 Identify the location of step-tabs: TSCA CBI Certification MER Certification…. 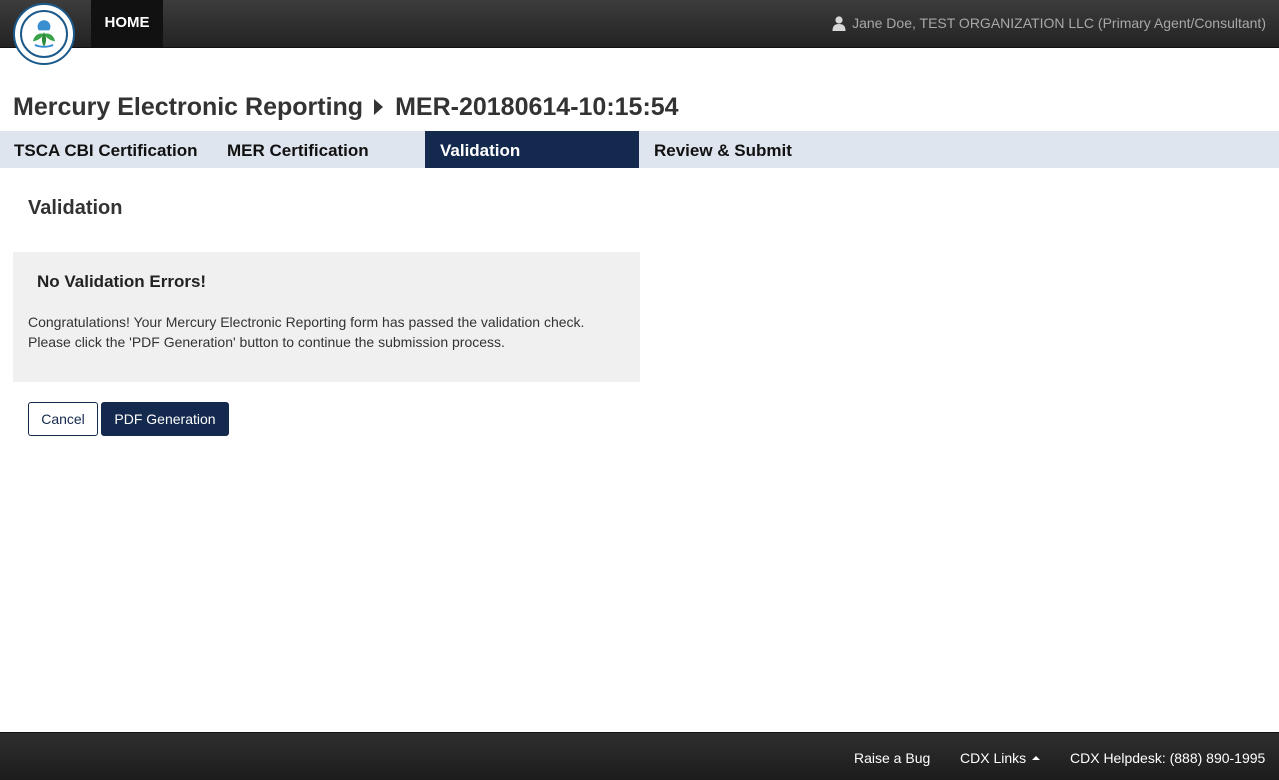
(639, 149).